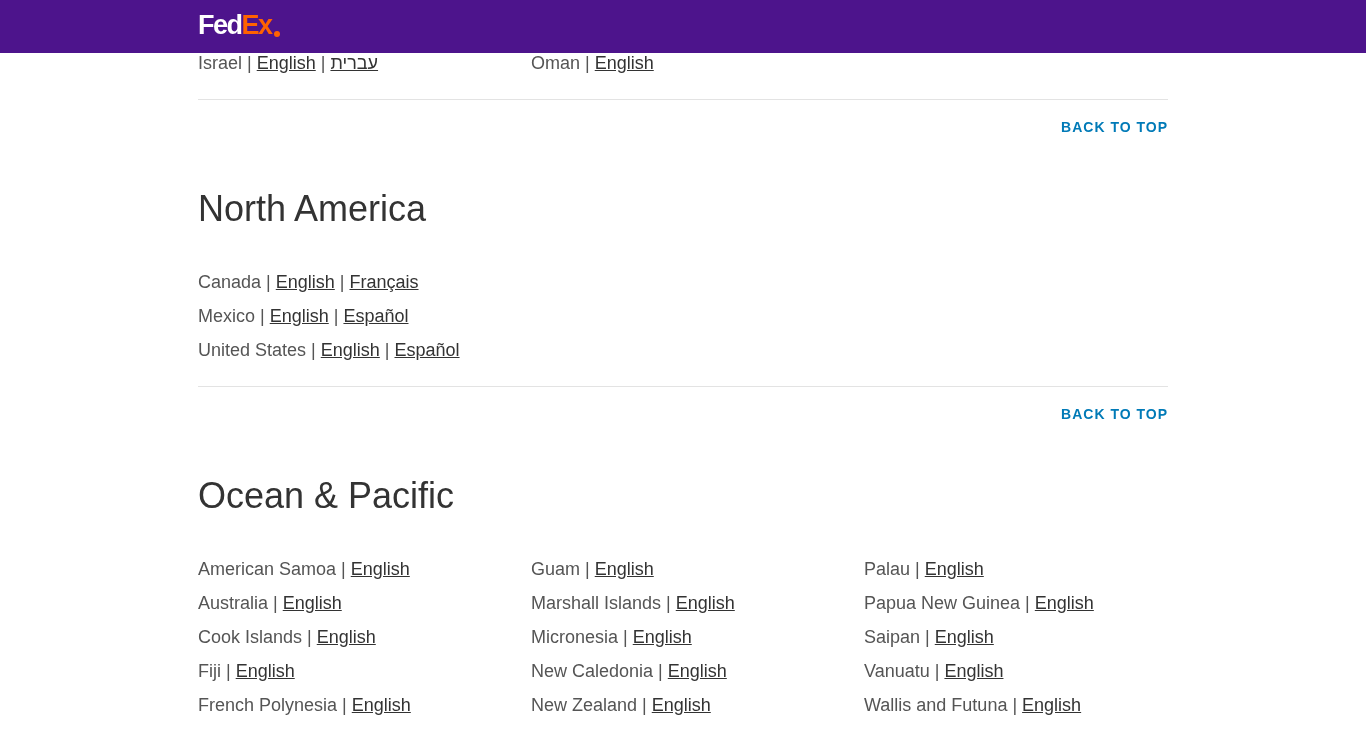 The height and width of the screenshot is (738, 1366). Describe the element at coordinates (252, 350) in the screenshot. I see `country-name: United States` at that location.